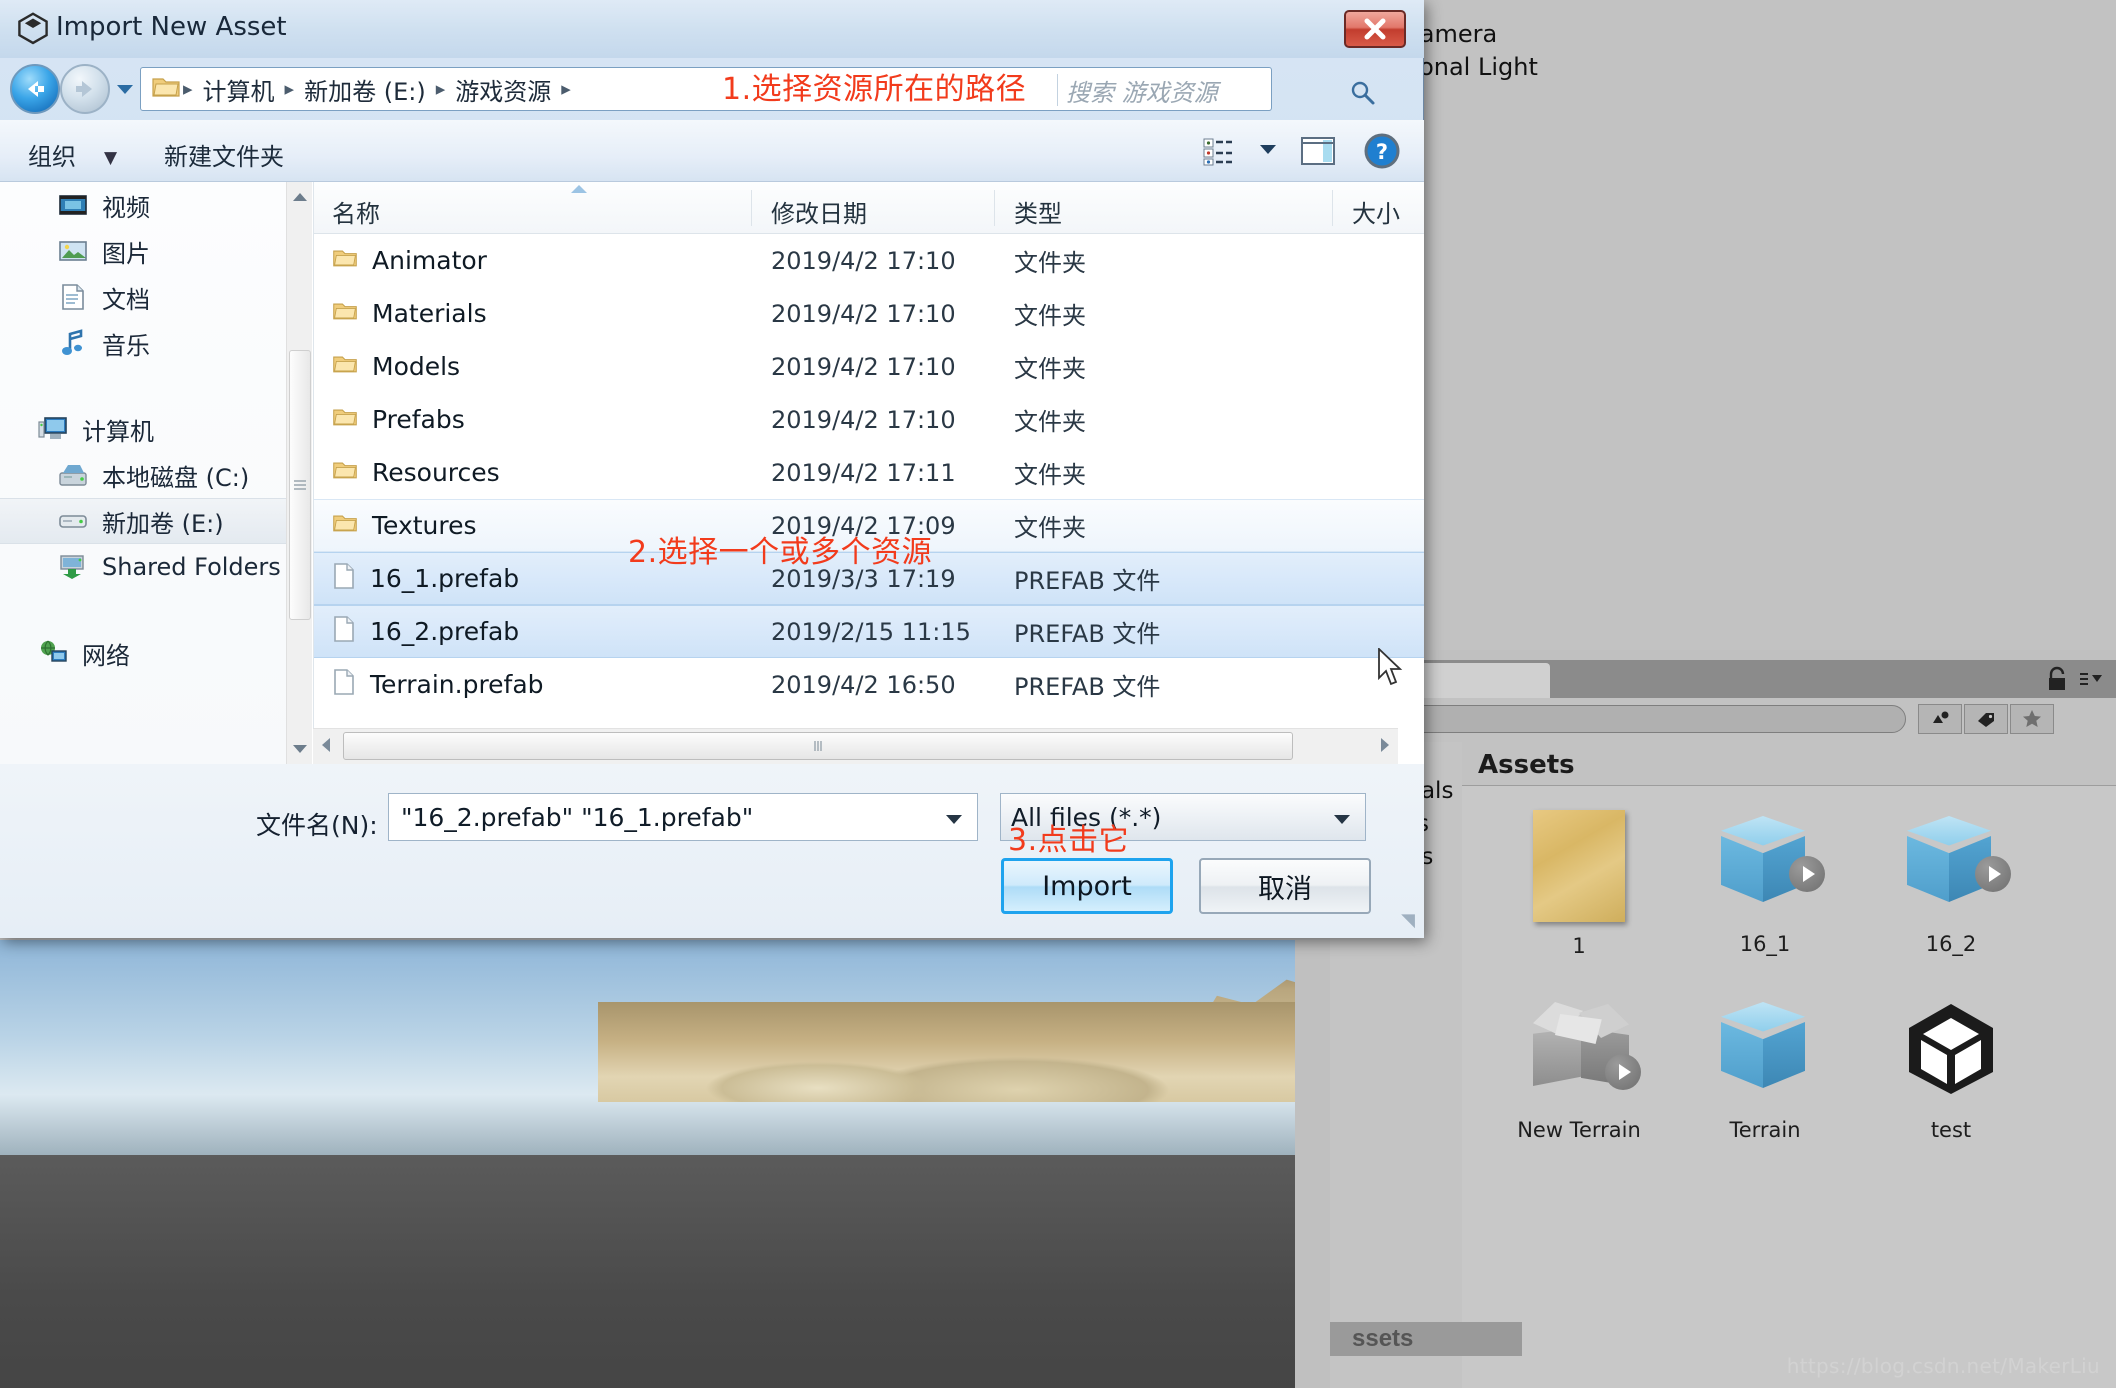  What do you see at coordinates (1408, 920) in the screenshot?
I see `resize-grip-icon: ◥` at bounding box center [1408, 920].